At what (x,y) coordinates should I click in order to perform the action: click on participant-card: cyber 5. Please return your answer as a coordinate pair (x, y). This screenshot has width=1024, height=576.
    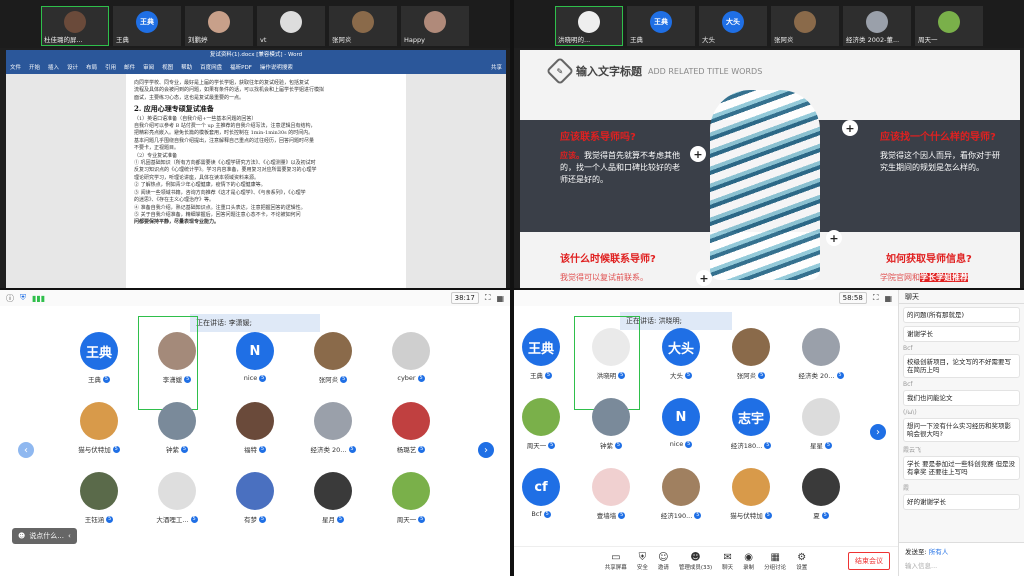
    Looking at the image, I should click on (411, 357).